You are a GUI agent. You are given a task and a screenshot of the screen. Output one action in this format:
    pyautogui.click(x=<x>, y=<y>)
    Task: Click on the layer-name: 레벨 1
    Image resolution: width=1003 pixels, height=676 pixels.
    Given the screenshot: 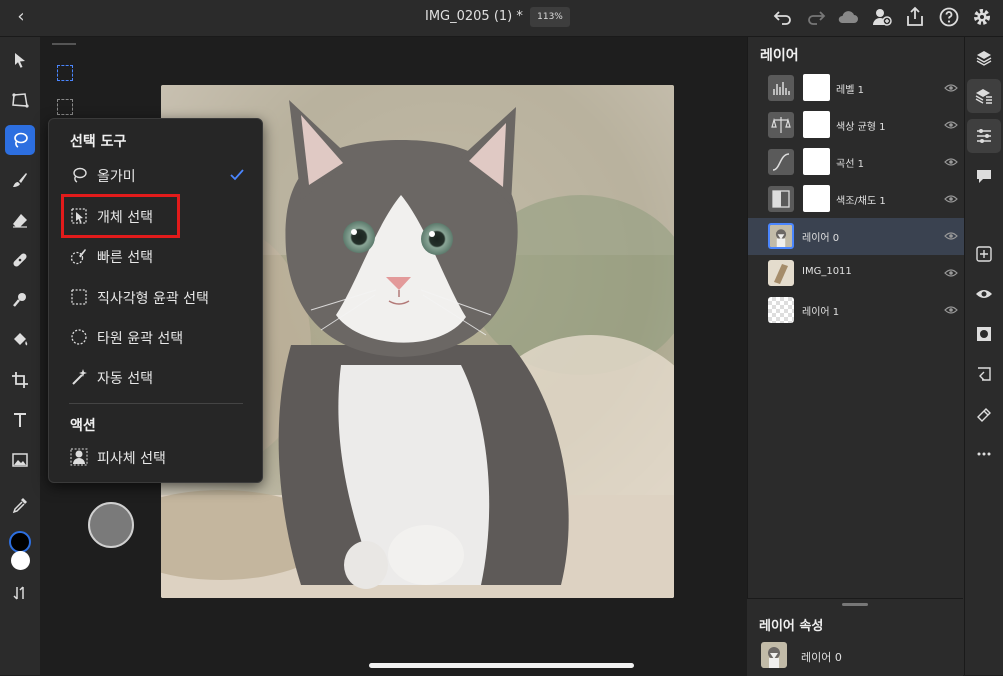 What is the action you would take?
    pyautogui.click(x=850, y=90)
    